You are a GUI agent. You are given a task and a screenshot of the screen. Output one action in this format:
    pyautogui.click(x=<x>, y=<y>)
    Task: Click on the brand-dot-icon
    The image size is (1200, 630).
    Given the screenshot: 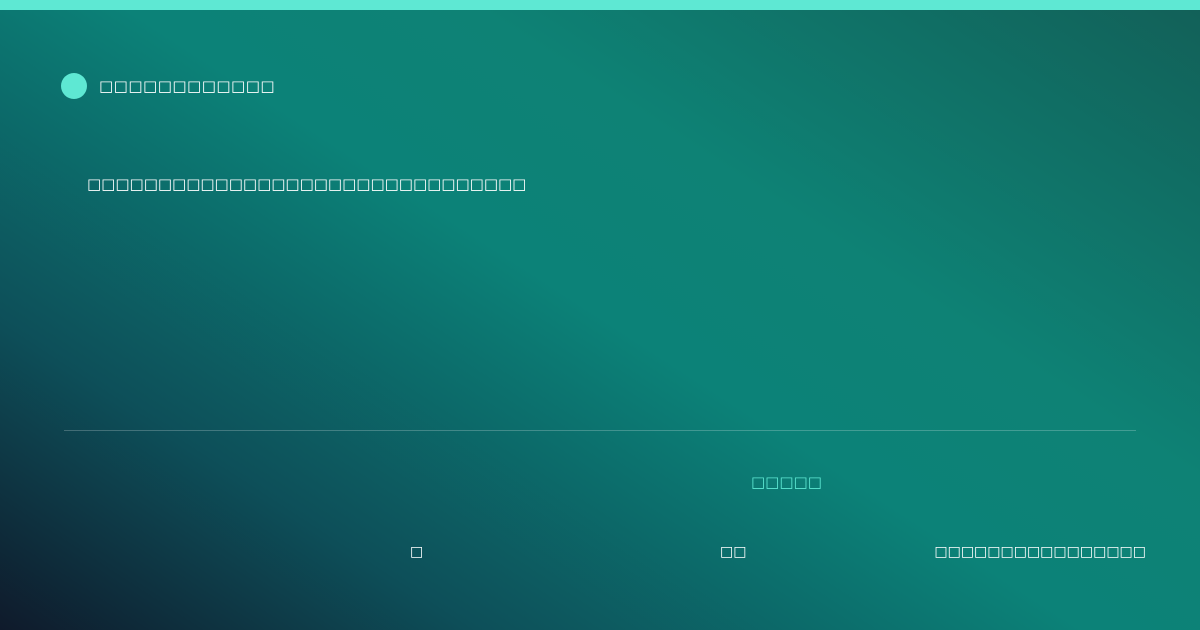 What is the action you would take?
    pyautogui.click(x=74, y=86)
    